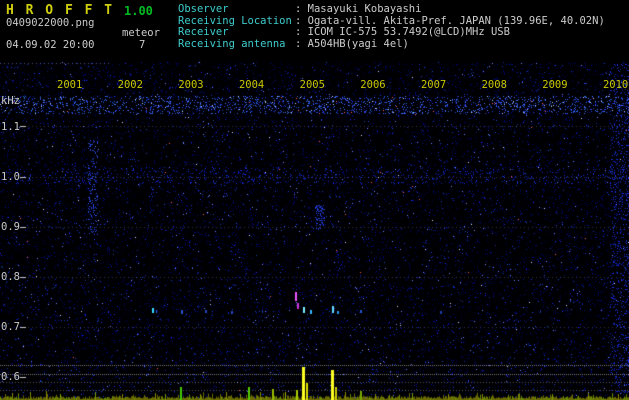 This screenshot has width=629, height=400. I want to click on info-row: Receiving antenna: A504HB(yagi 4el), so click(293, 43).